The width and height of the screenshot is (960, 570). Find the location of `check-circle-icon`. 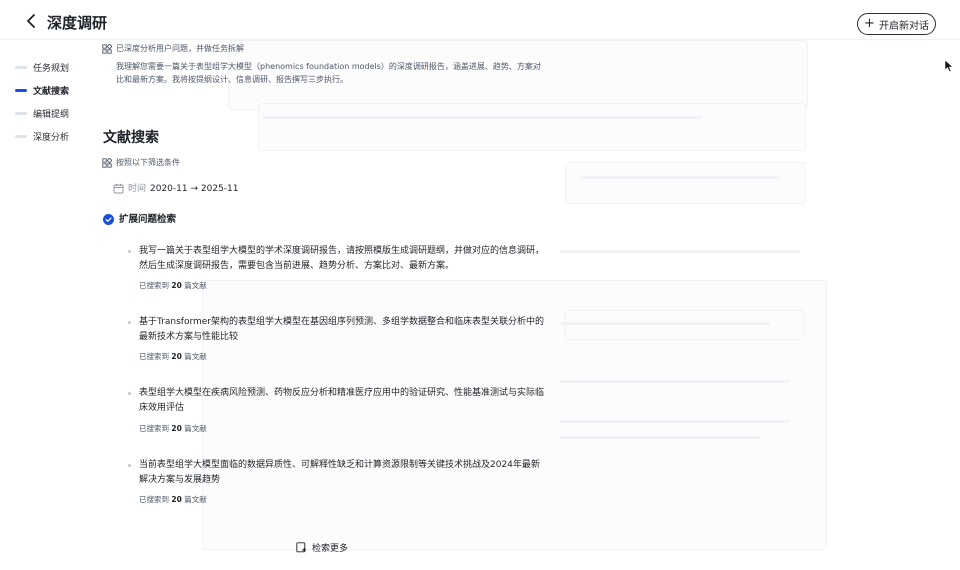

check-circle-icon is located at coordinates (108, 219).